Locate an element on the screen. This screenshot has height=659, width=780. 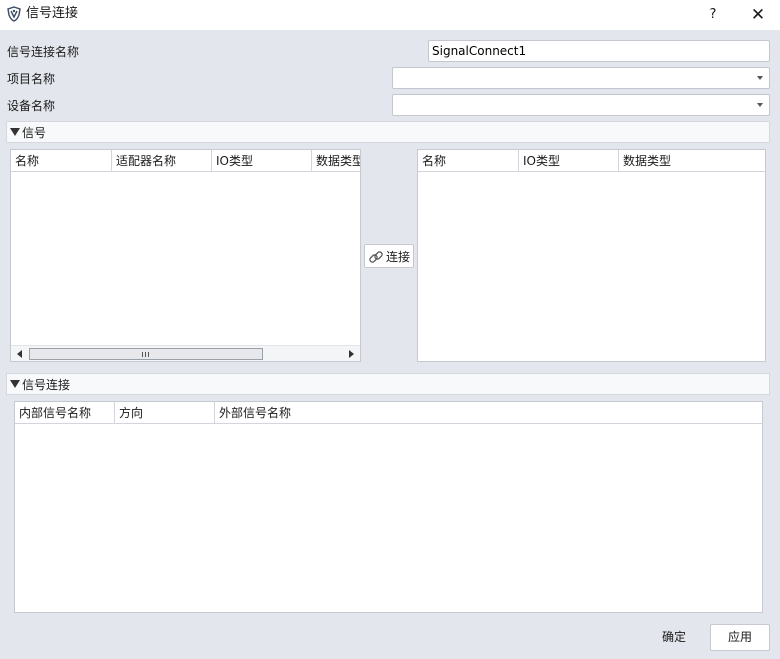
ok-button: 确定 is located at coordinates (674, 637).